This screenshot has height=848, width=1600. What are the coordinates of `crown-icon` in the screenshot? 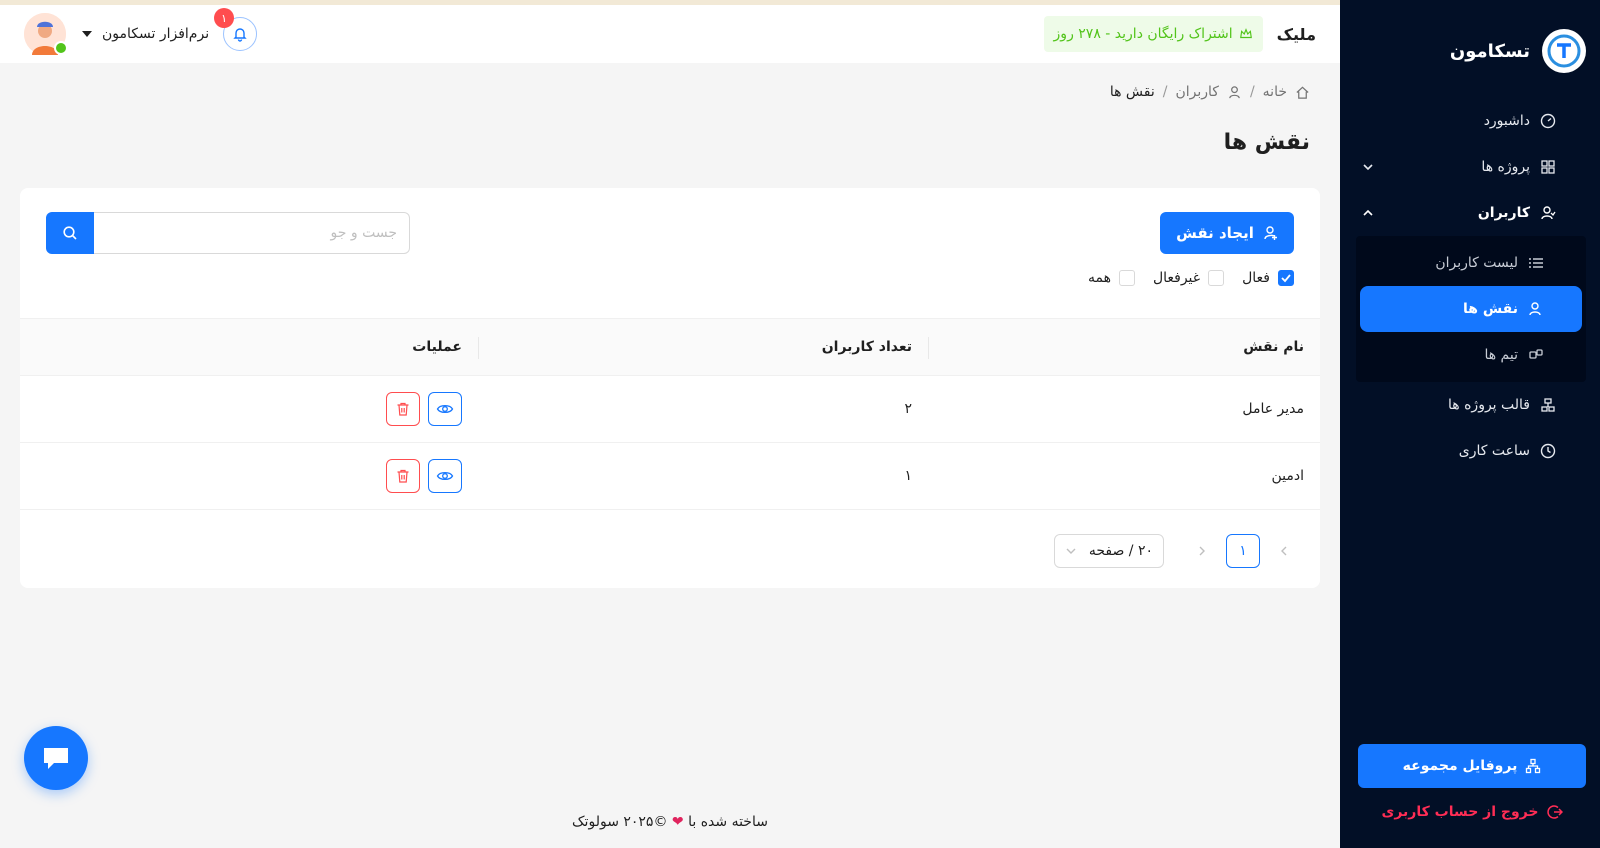 It's located at (1245, 33).